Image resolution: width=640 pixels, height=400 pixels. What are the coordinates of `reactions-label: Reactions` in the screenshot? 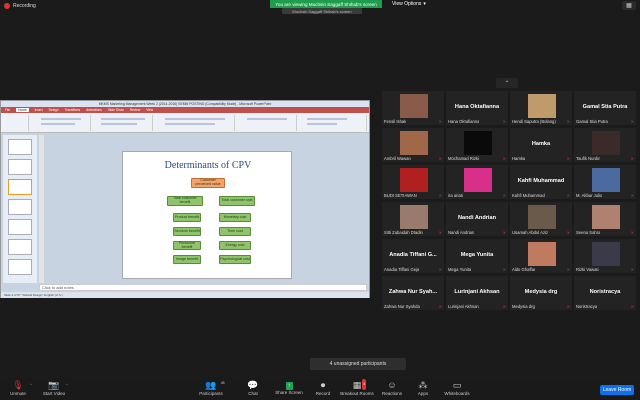 It's located at (391, 393).